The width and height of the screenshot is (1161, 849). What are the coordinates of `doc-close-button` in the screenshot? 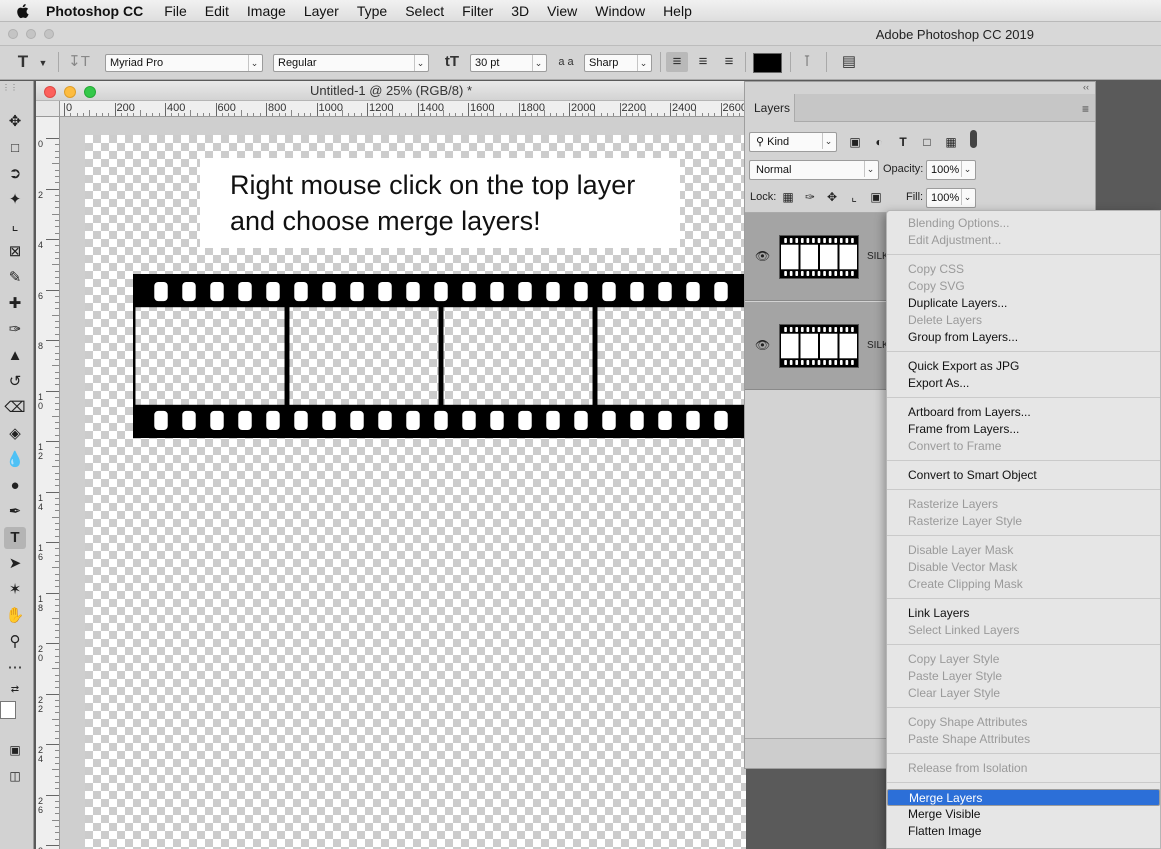 It's located at (50, 92).